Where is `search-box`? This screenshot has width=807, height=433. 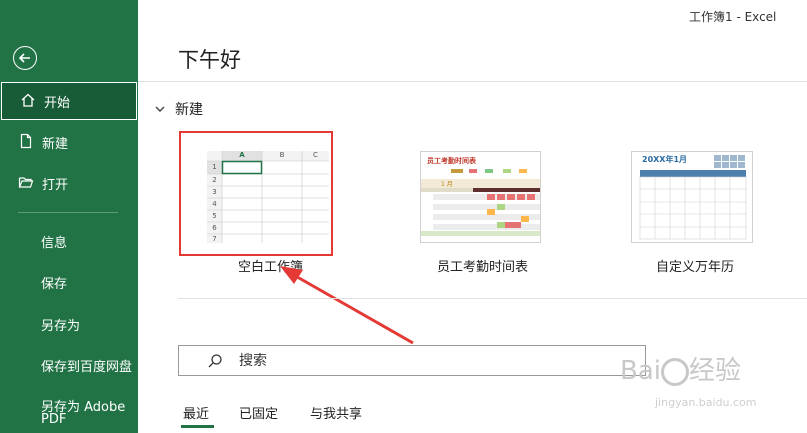 search-box is located at coordinates (412, 360).